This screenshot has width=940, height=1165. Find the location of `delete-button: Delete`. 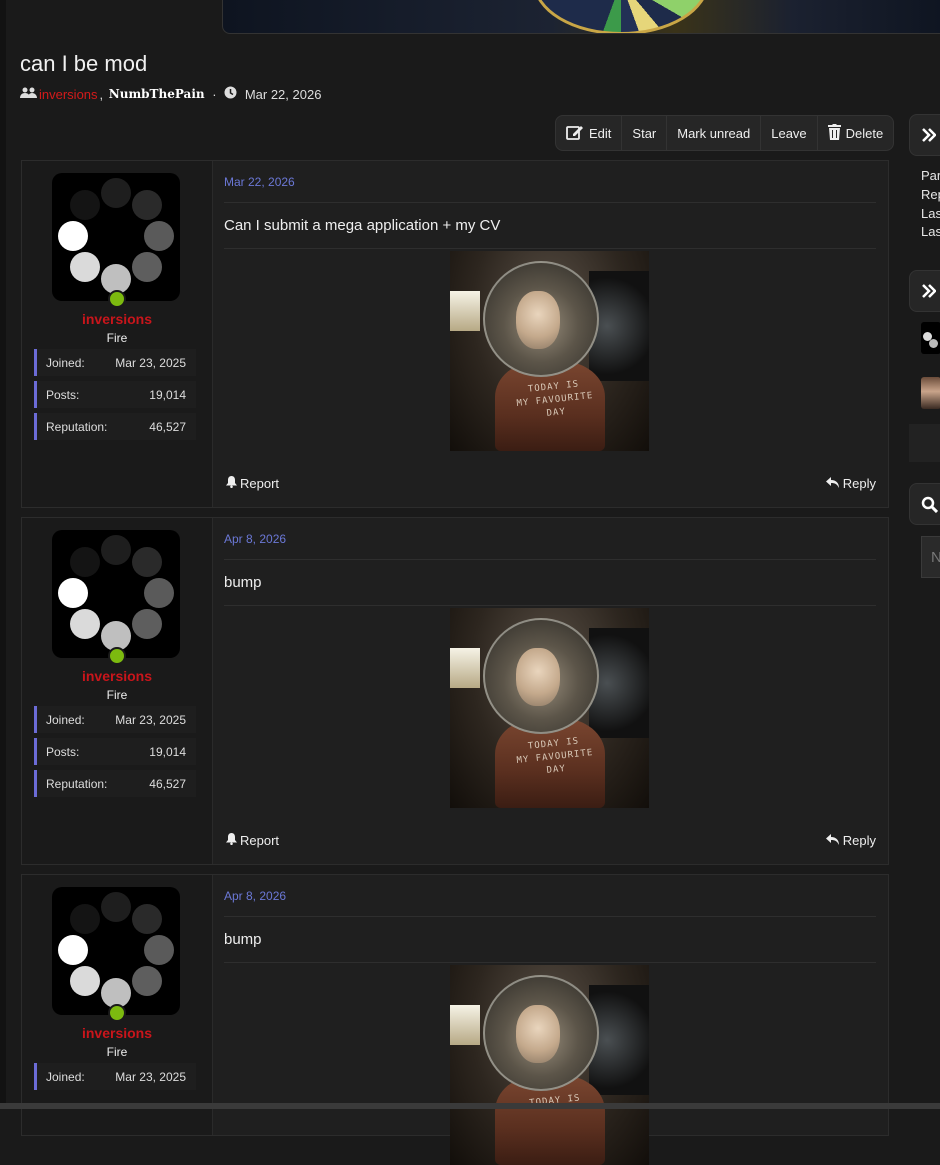

delete-button: Delete is located at coordinates (856, 133).